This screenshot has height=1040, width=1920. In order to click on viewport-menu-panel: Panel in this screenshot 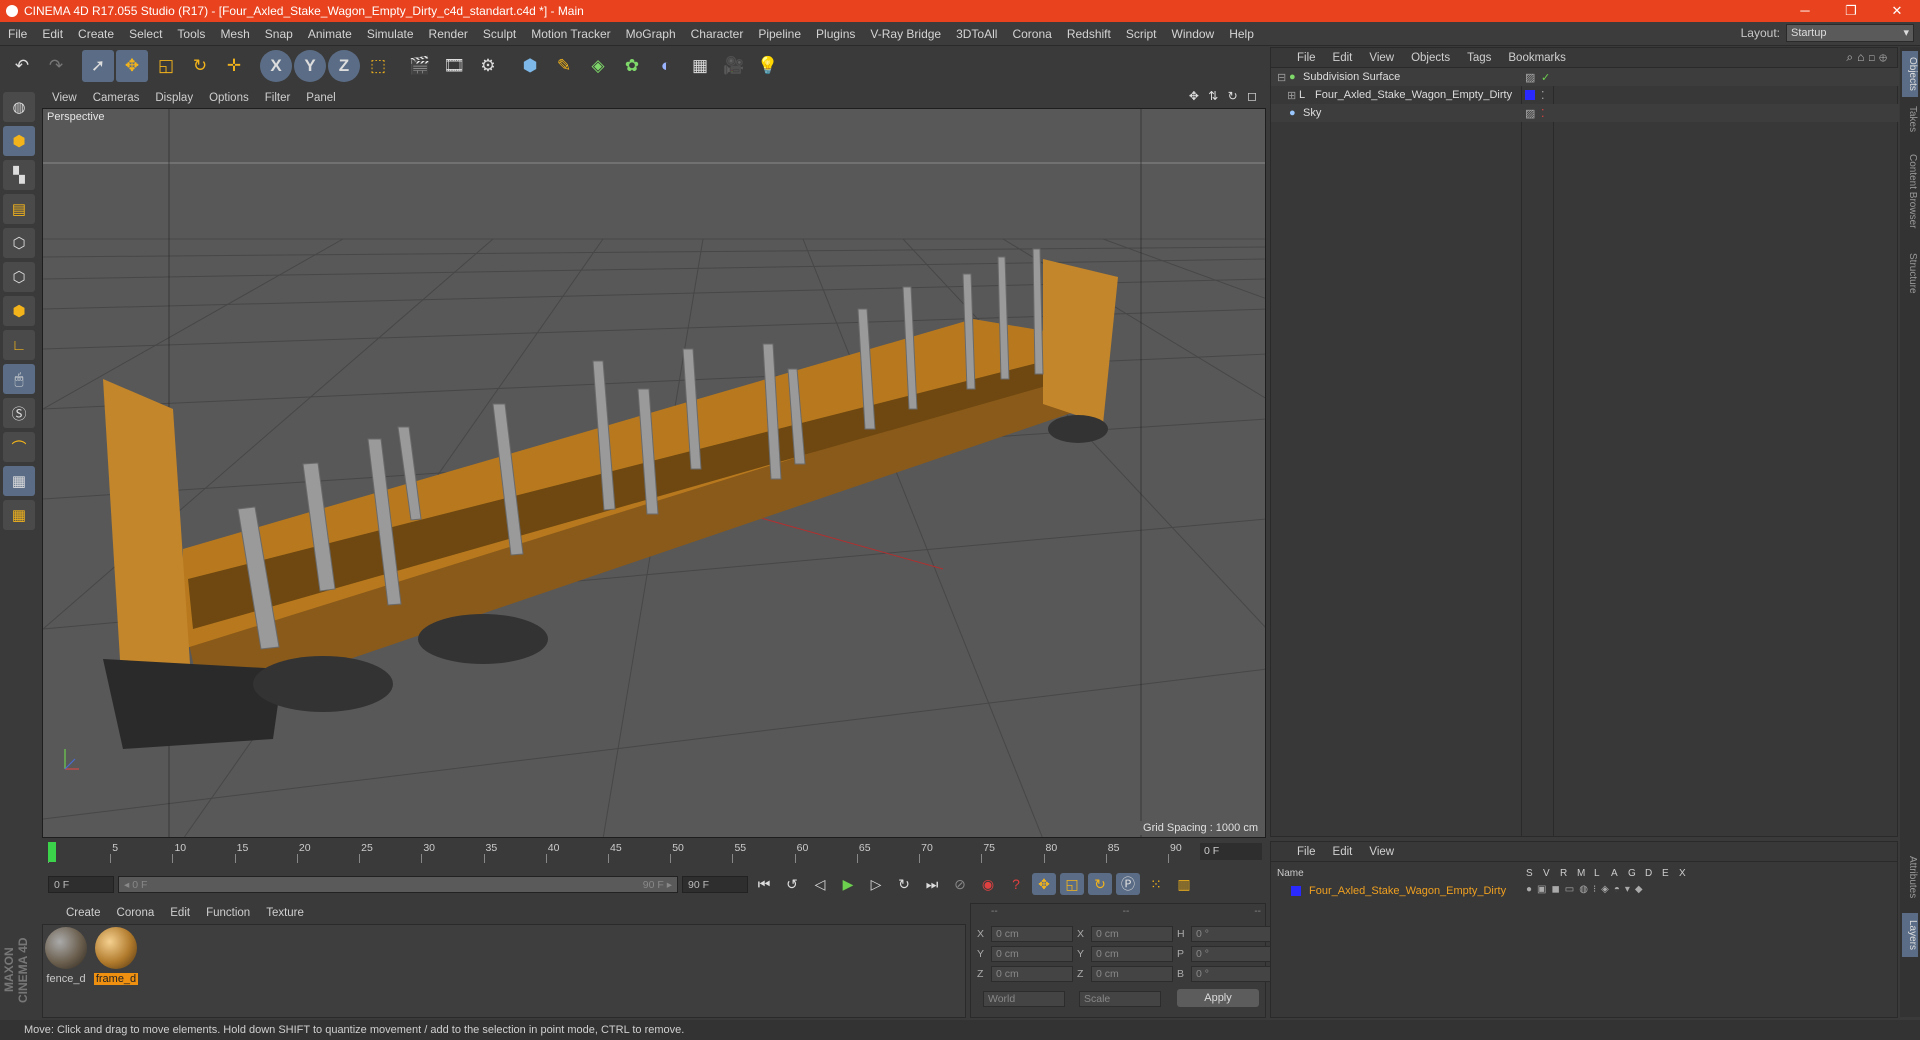, I will do `click(320, 98)`.